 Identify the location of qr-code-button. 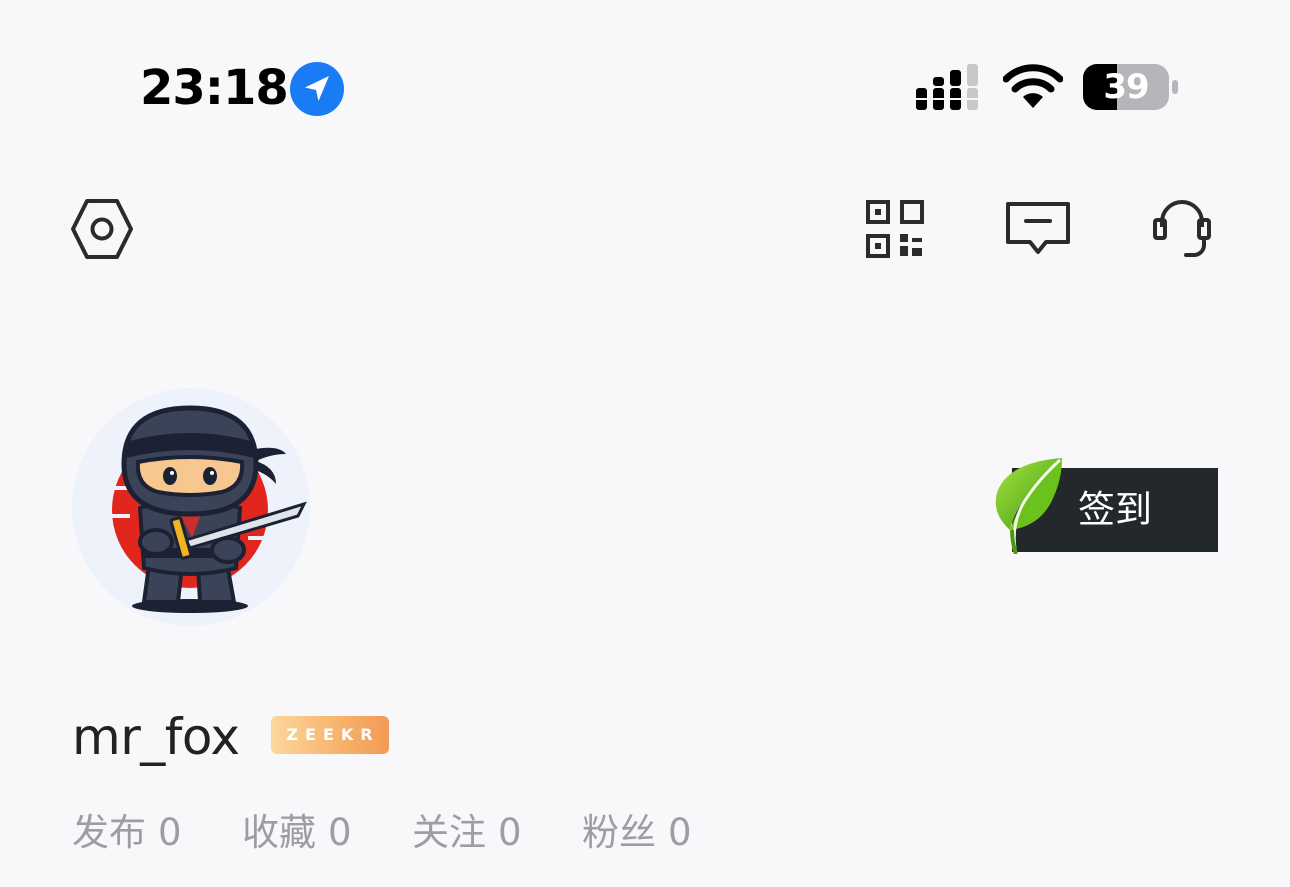
(895, 229).